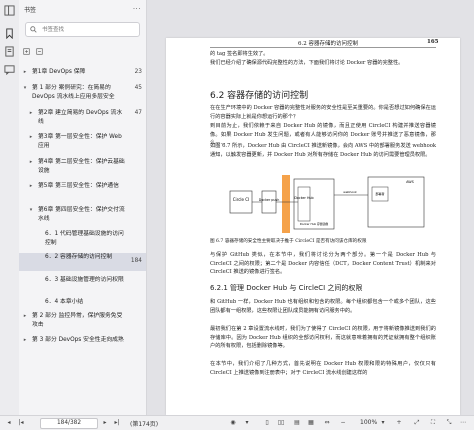  What do you see at coordinates (82, 285) in the screenshot?
I see `toc-item-6-3: 6．3 基础设施管理的访问权限` at bounding box center [82, 285].